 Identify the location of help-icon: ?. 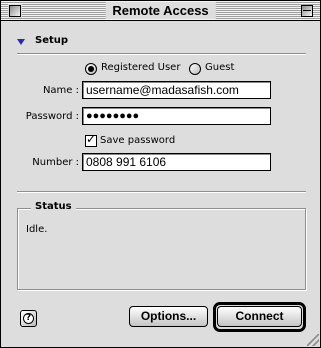
(28, 318).